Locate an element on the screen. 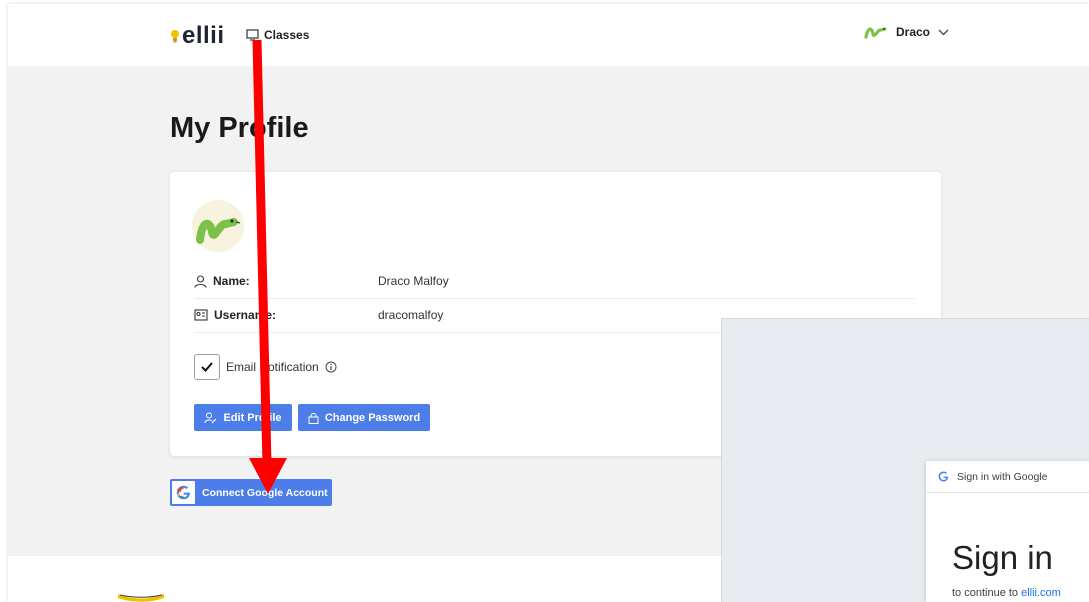  google-signin-subtitle: to continue to ellii.com is located at coordinates (1006, 593).